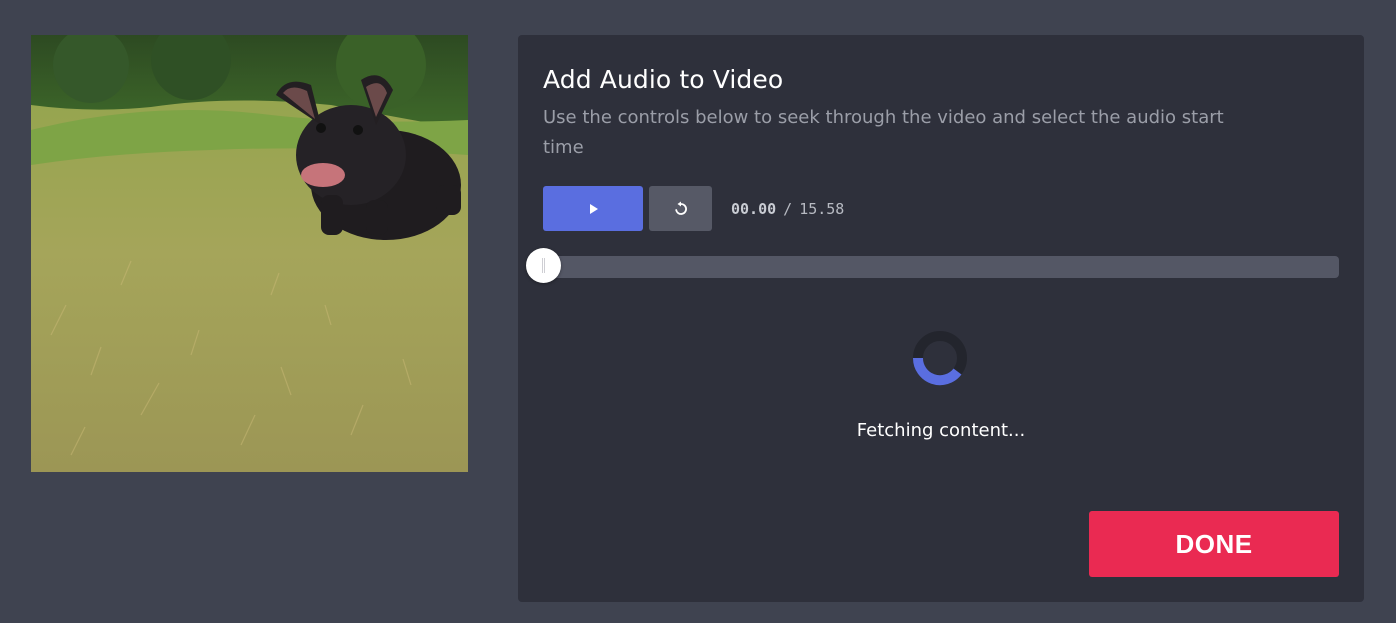 The width and height of the screenshot is (1396, 623). I want to click on loading-spinner-icon, so click(939, 358).